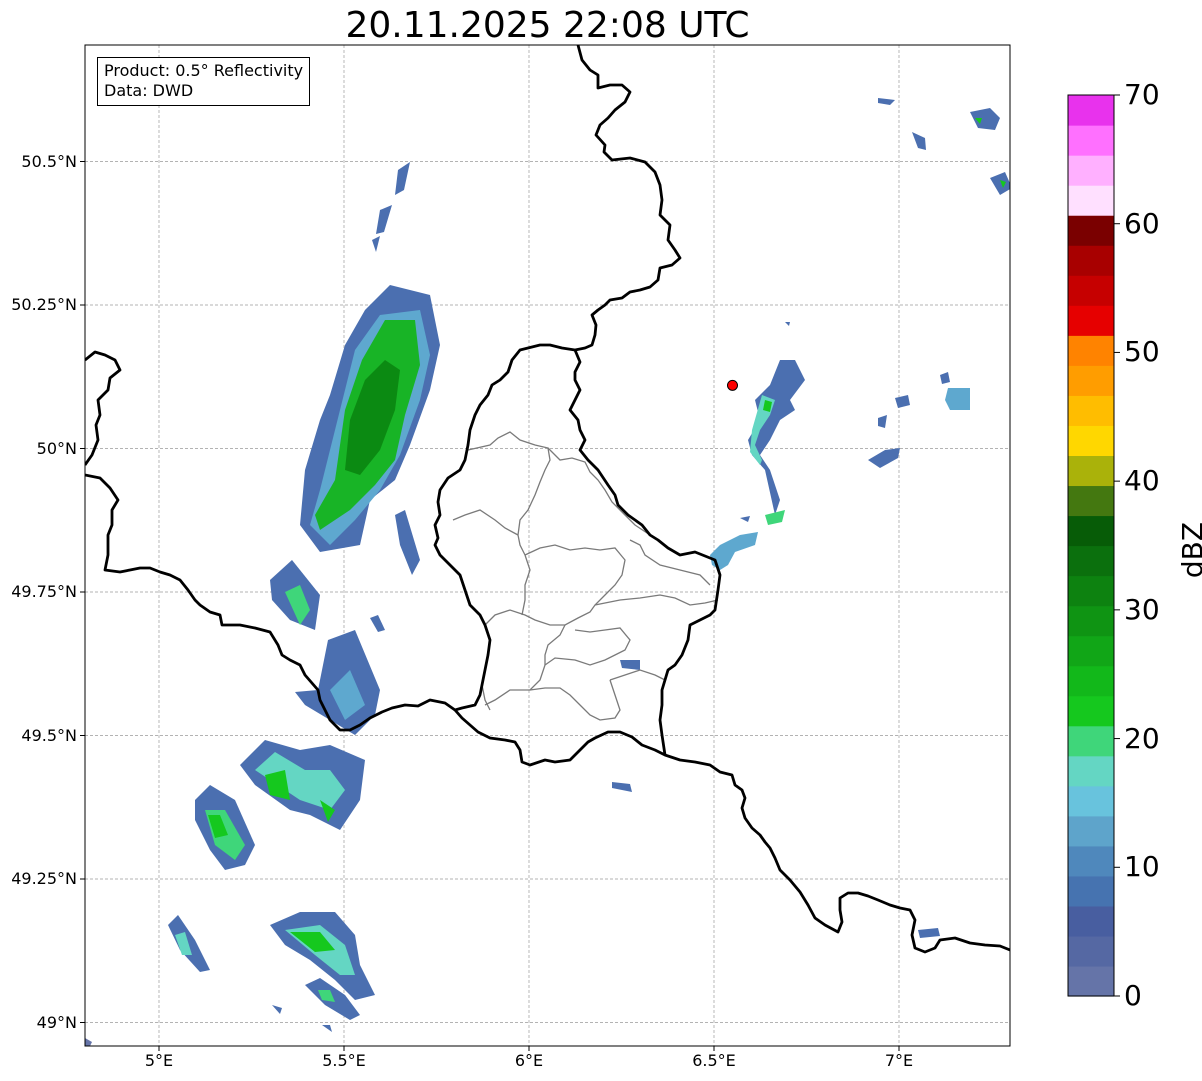 The width and height of the screenshot is (1202, 1081). Describe the element at coordinates (49, 735) in the screenshot. I see `y-tick-label: 49.5°N` at that location.